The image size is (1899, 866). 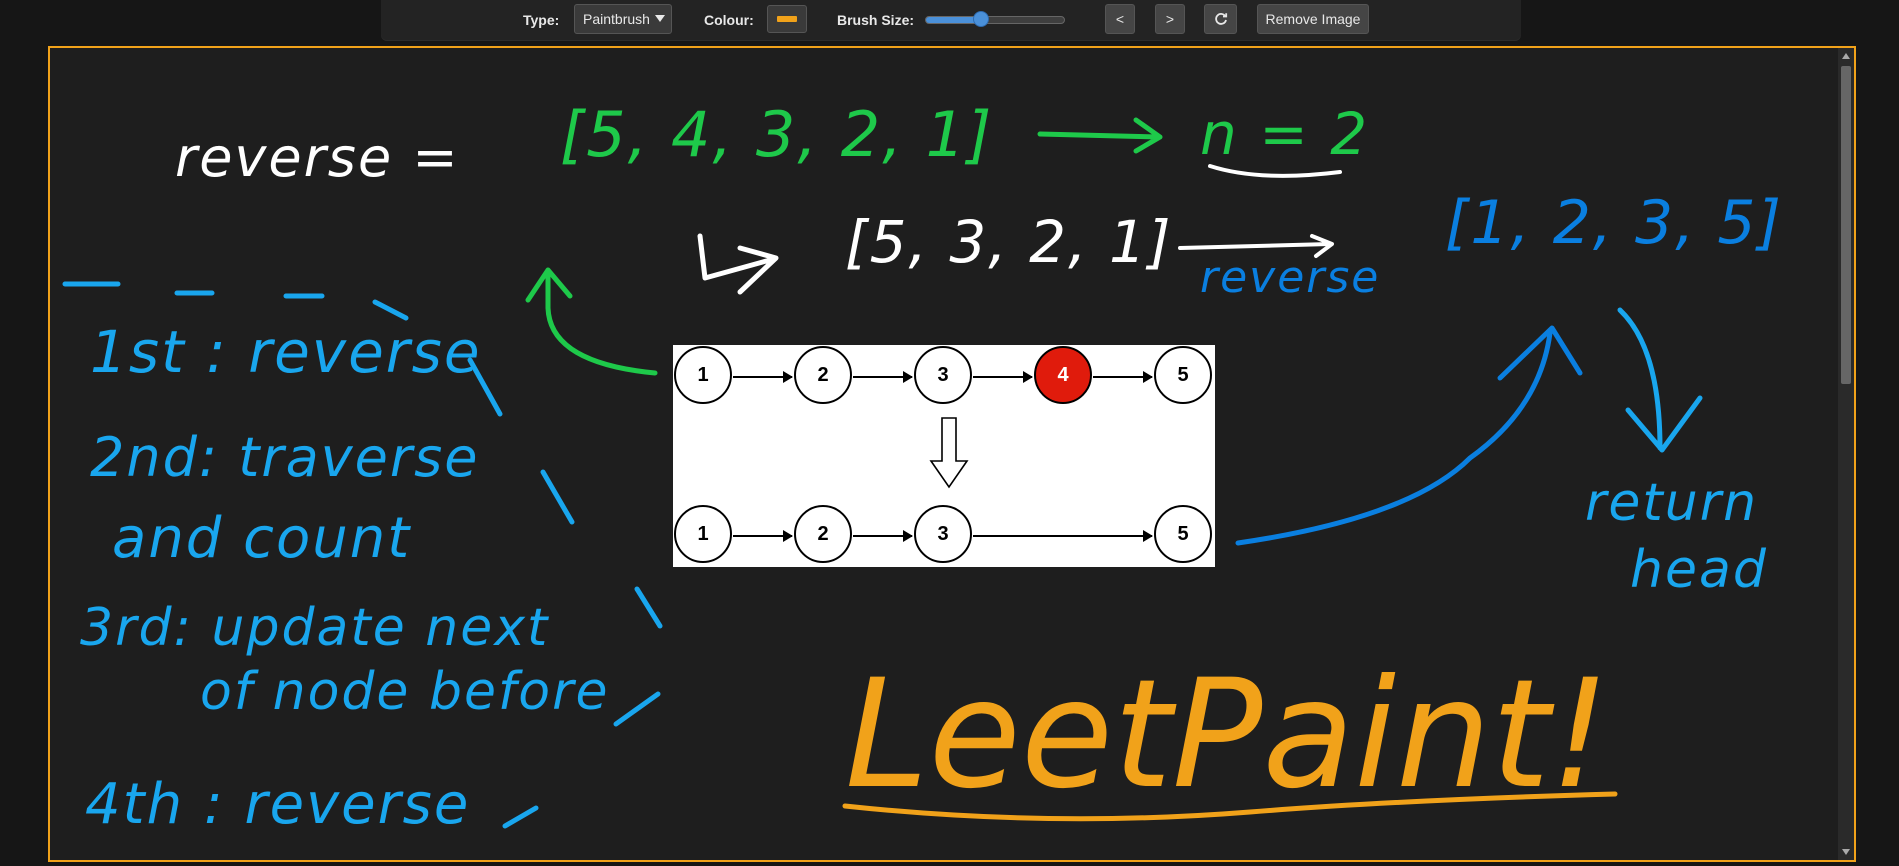 What do you see at coordinates (317, 157) in the screenshot?
I see `reverse-equals-text: reverse =` at bounding box center [317, 157].